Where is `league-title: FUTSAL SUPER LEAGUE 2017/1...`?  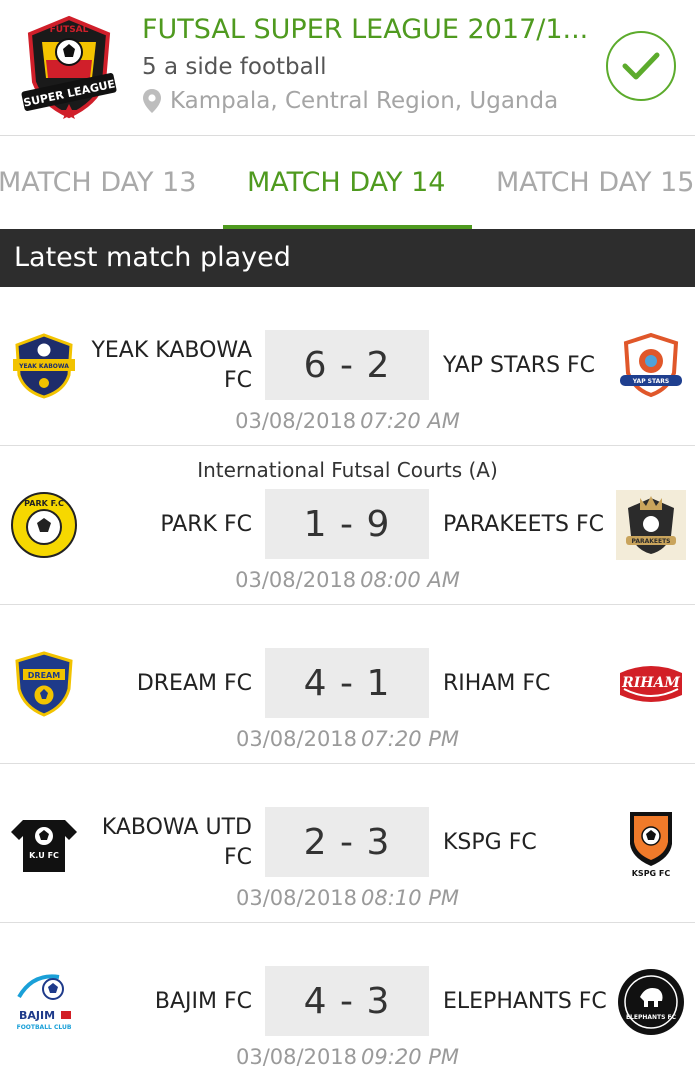
league-title: FUTSAL SUPER LEAGUE 2017/1... is located at coordinates (365, 29).